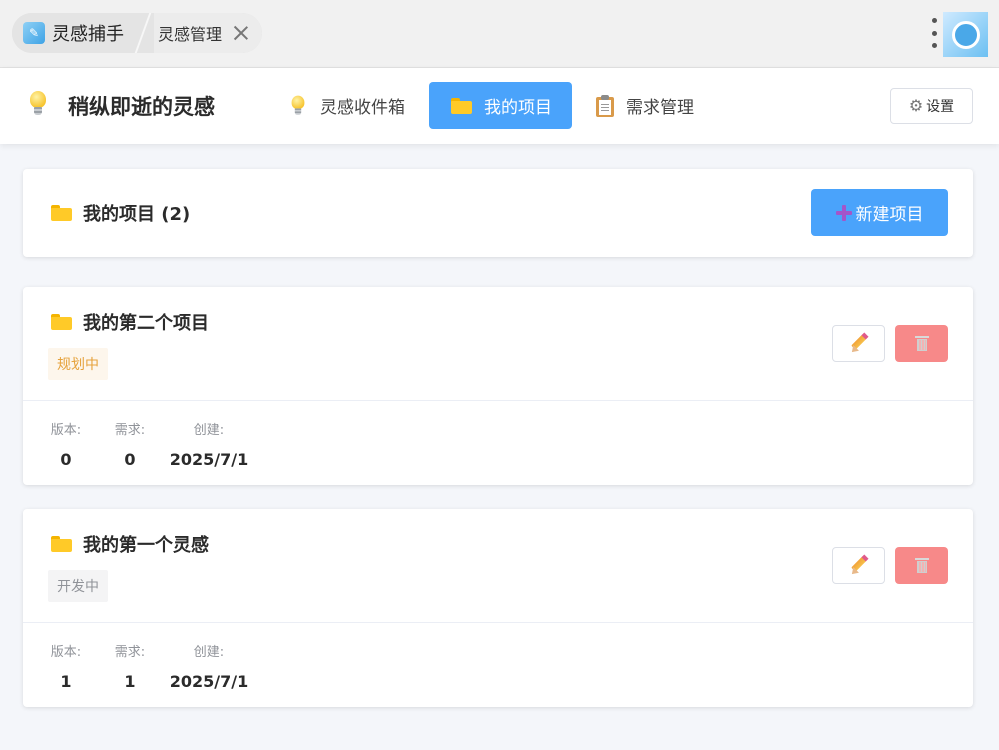 The width and height of the screenshot is (999, 750). I want to click on tab-divider, so click(147, 33).